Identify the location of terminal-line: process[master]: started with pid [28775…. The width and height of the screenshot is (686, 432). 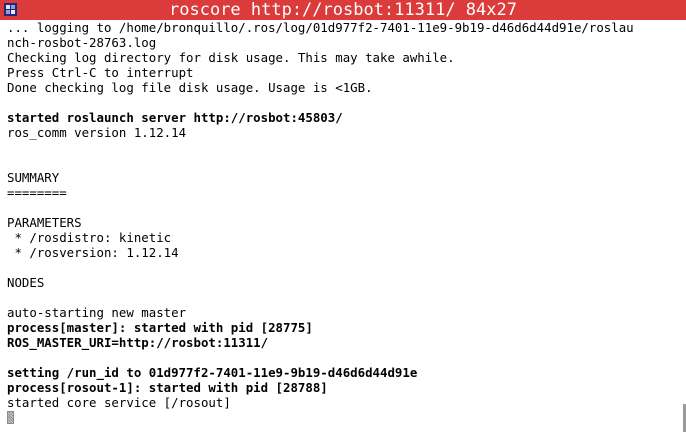
(160, 327).